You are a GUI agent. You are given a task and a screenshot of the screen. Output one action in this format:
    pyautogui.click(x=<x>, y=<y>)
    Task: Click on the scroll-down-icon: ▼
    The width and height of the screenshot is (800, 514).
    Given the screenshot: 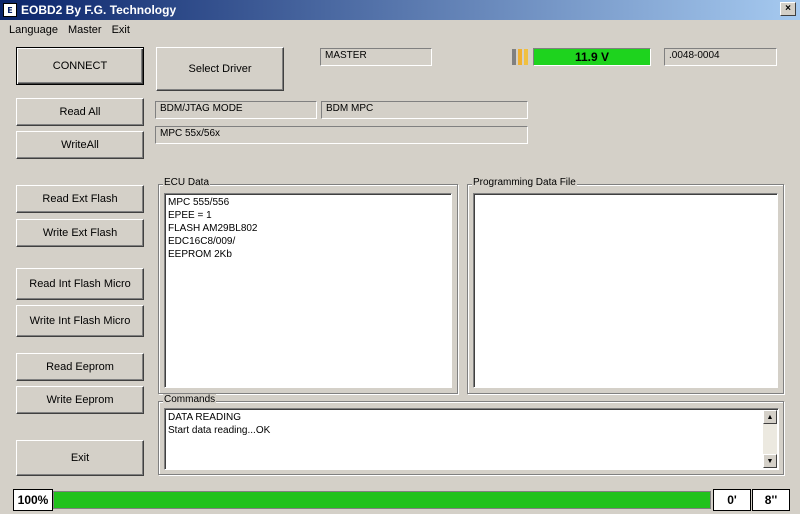 What is the action you would take?
    pyautogui.click(x=770, y=461)
    